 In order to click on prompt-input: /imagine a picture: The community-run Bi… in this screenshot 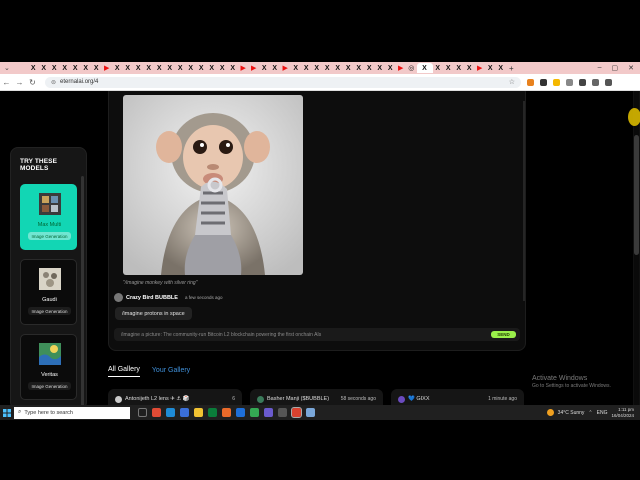, I will do `click(317, 334)`.